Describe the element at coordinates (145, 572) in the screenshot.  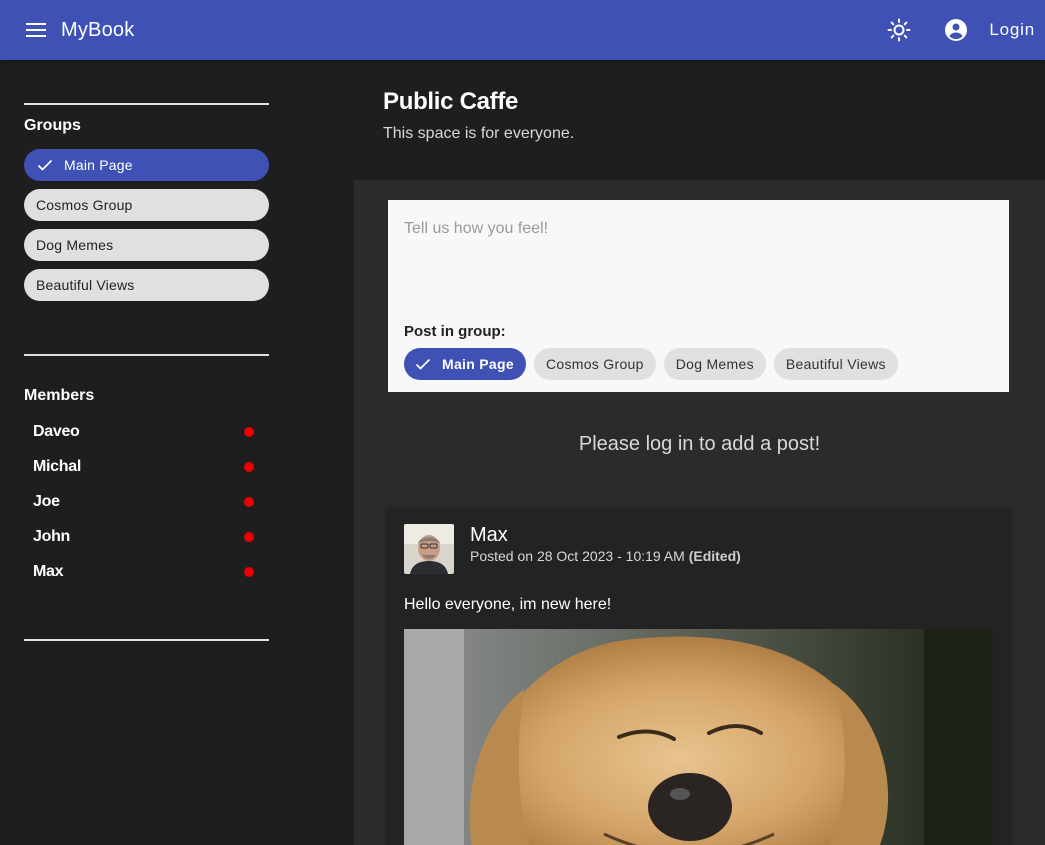
I see `member-item: Max` at that location.